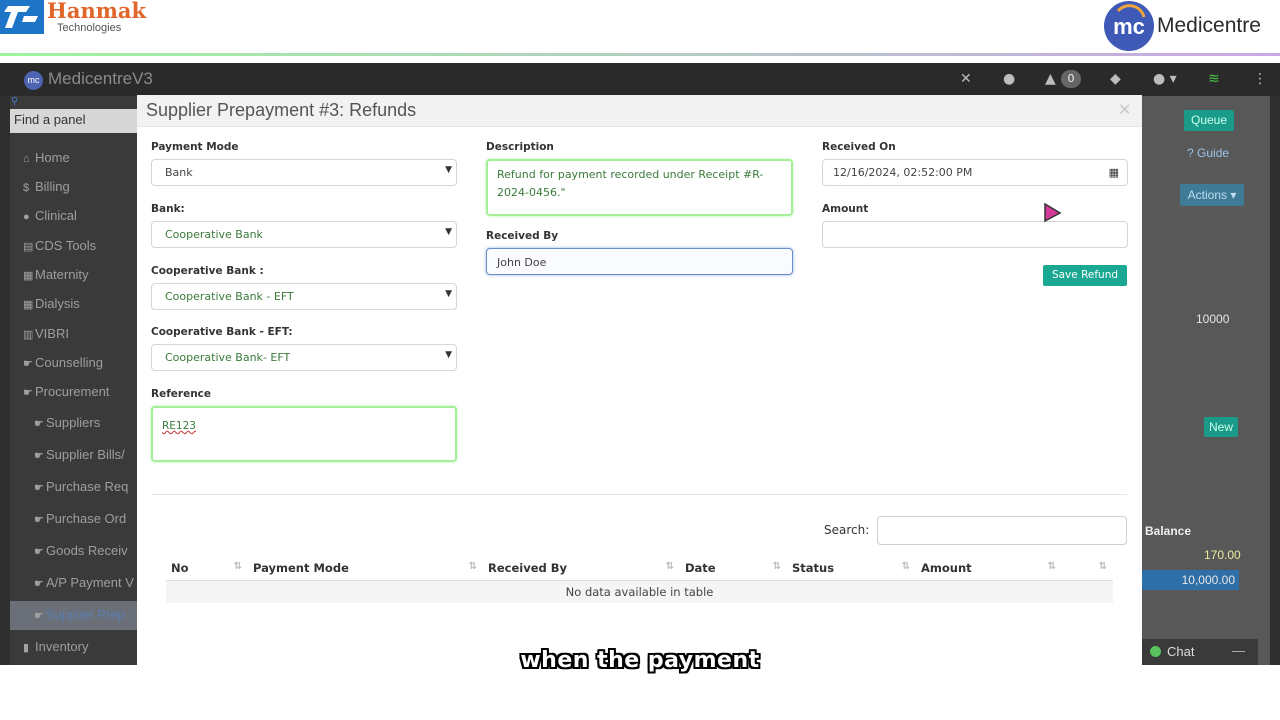 The height and width of the screenshot is (720, 1280). Describe the element at coordinates (448, 355) in the screenshot. I see `chevron-down-icon: ▼` at that location.